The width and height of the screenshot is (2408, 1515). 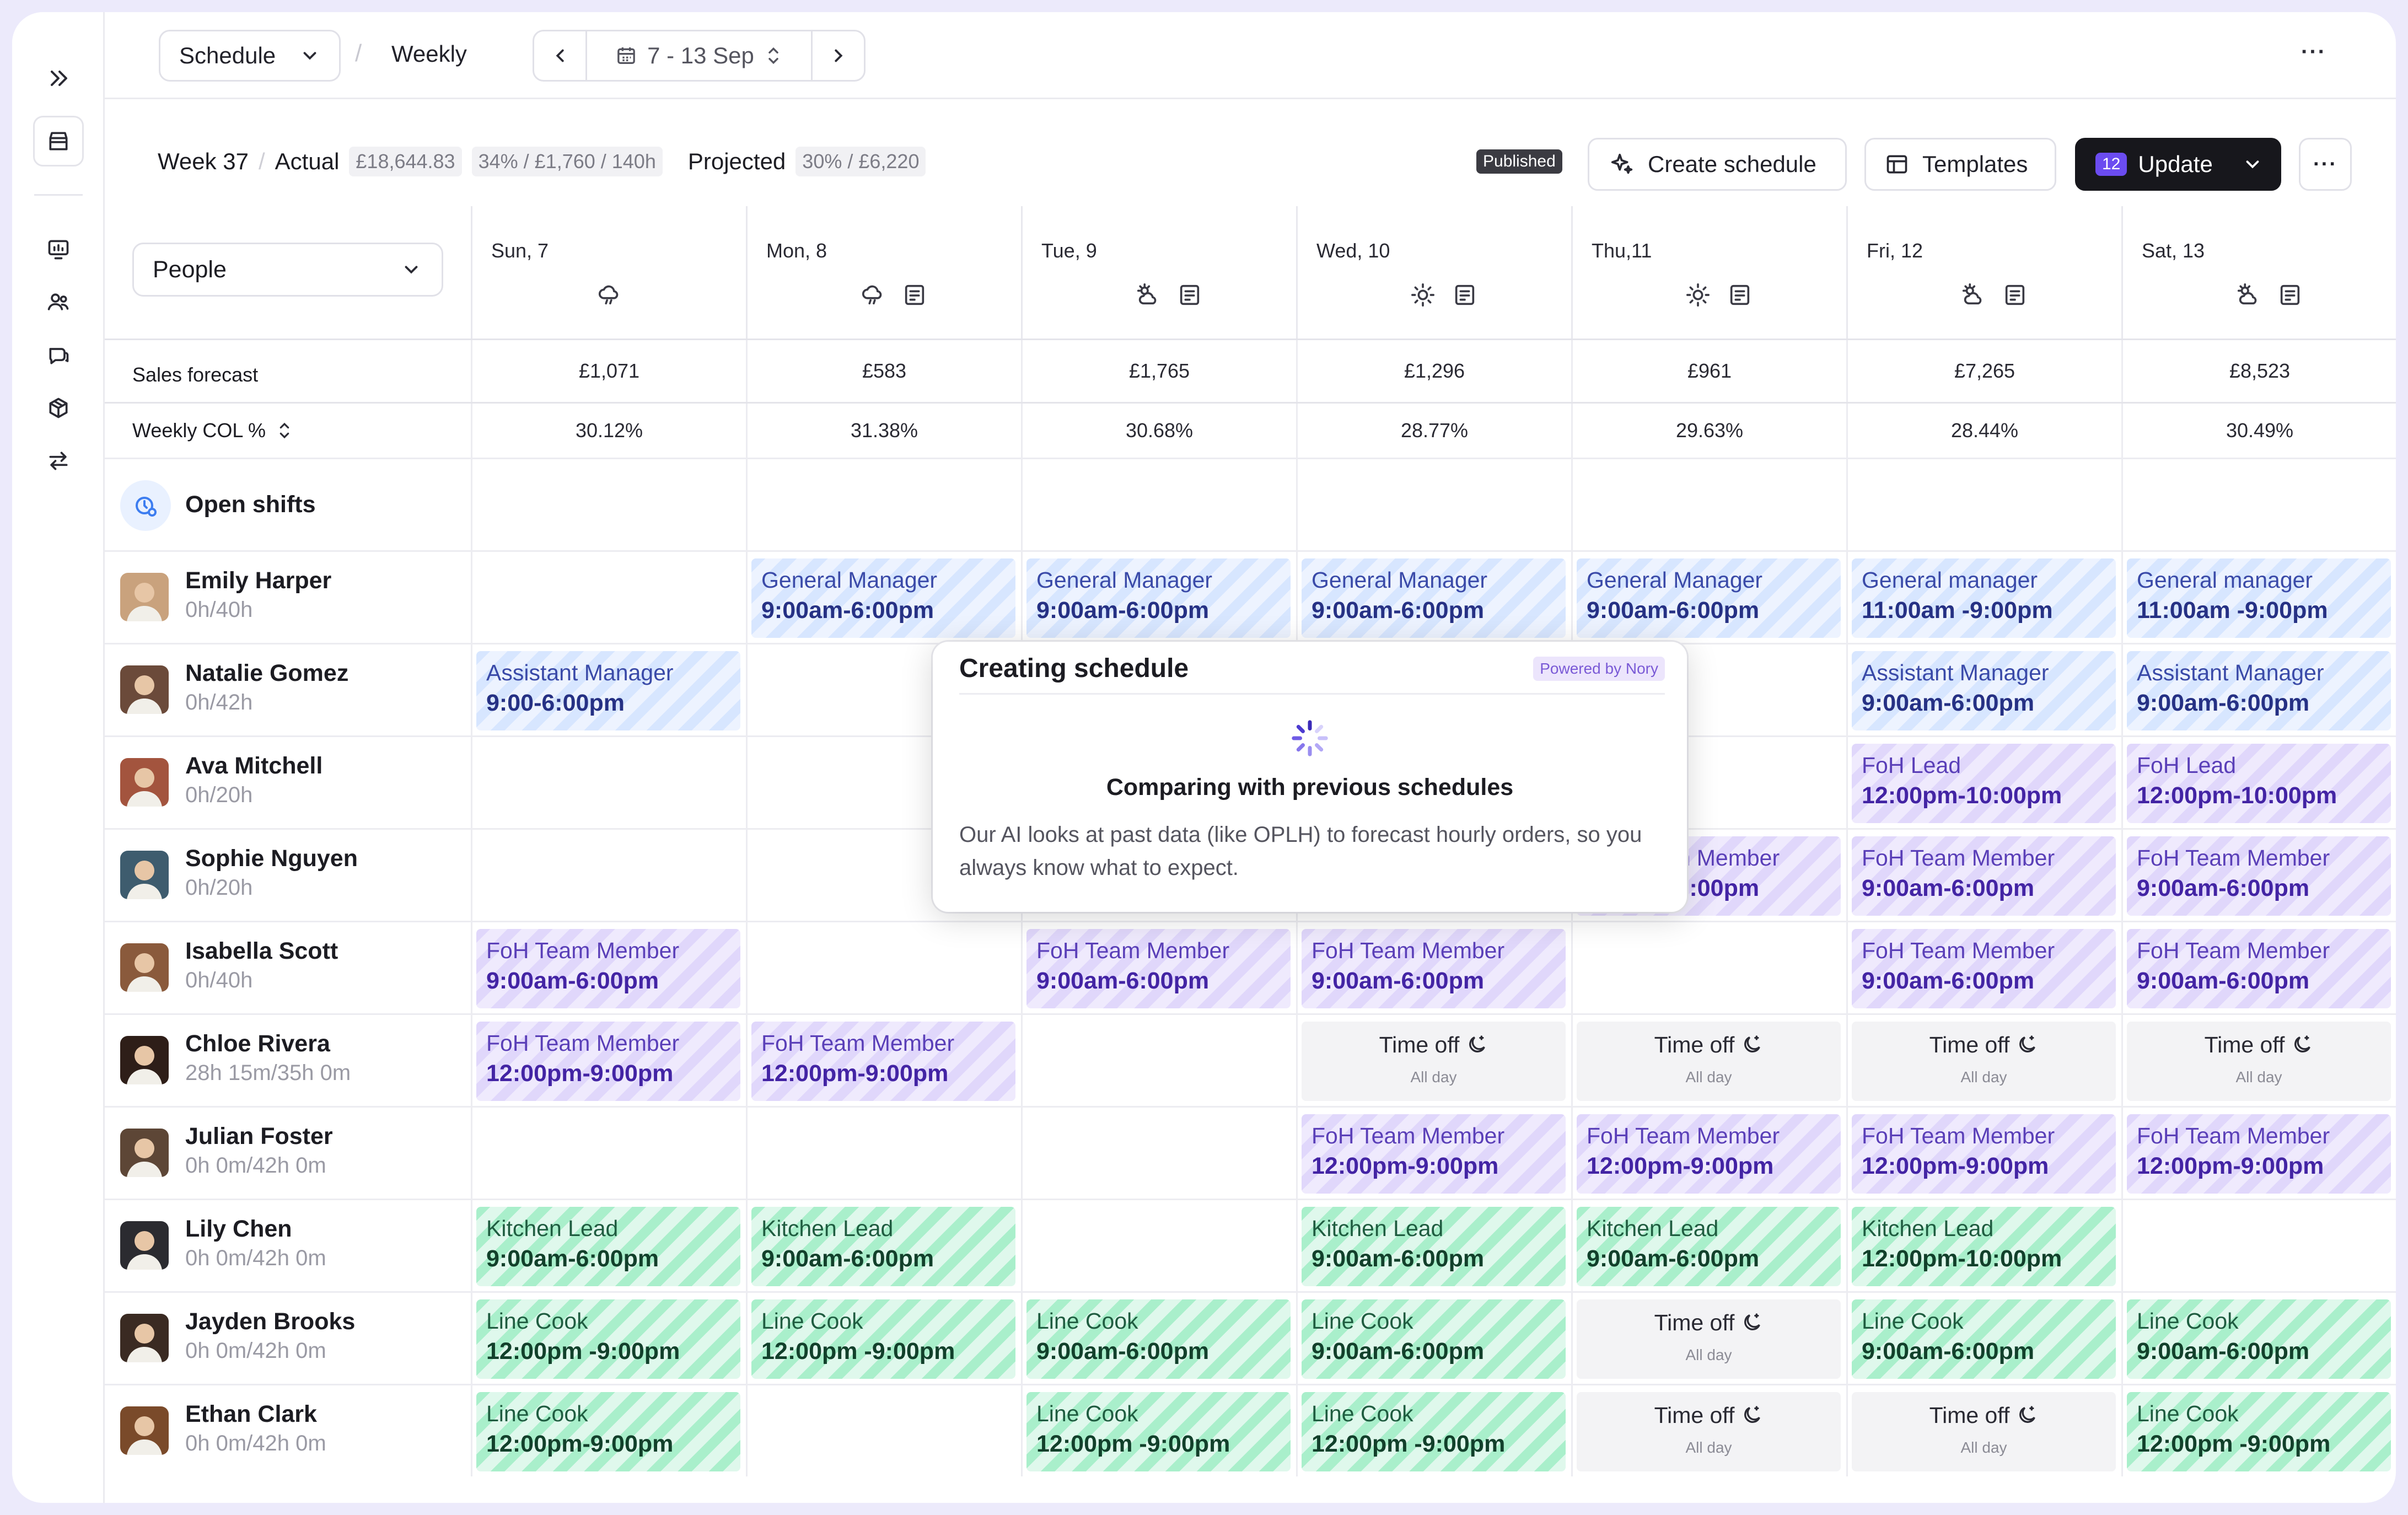 I want to click on update-button: 12 Update, so click(x=2178, y=164).